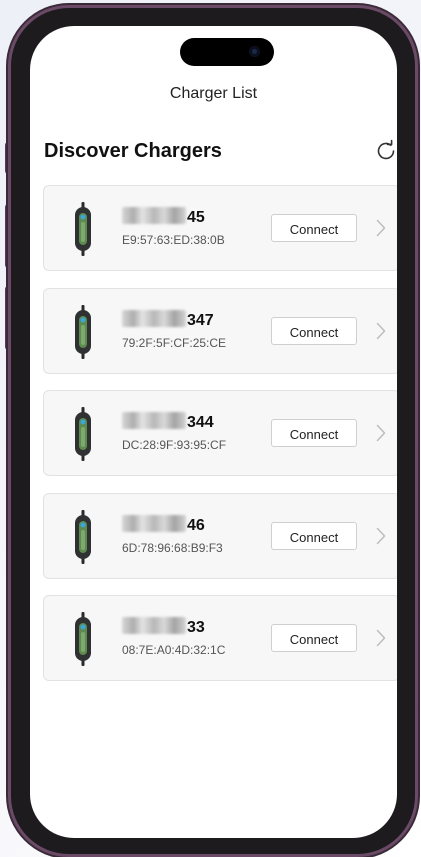 Image resolution: width=421 pixels, height=857 pixels. Describe the element at coordinates (220, 638) in the screenshot. I see `charger-card: 33 08:7E:A0:4D:32:1C Connect` at that location.